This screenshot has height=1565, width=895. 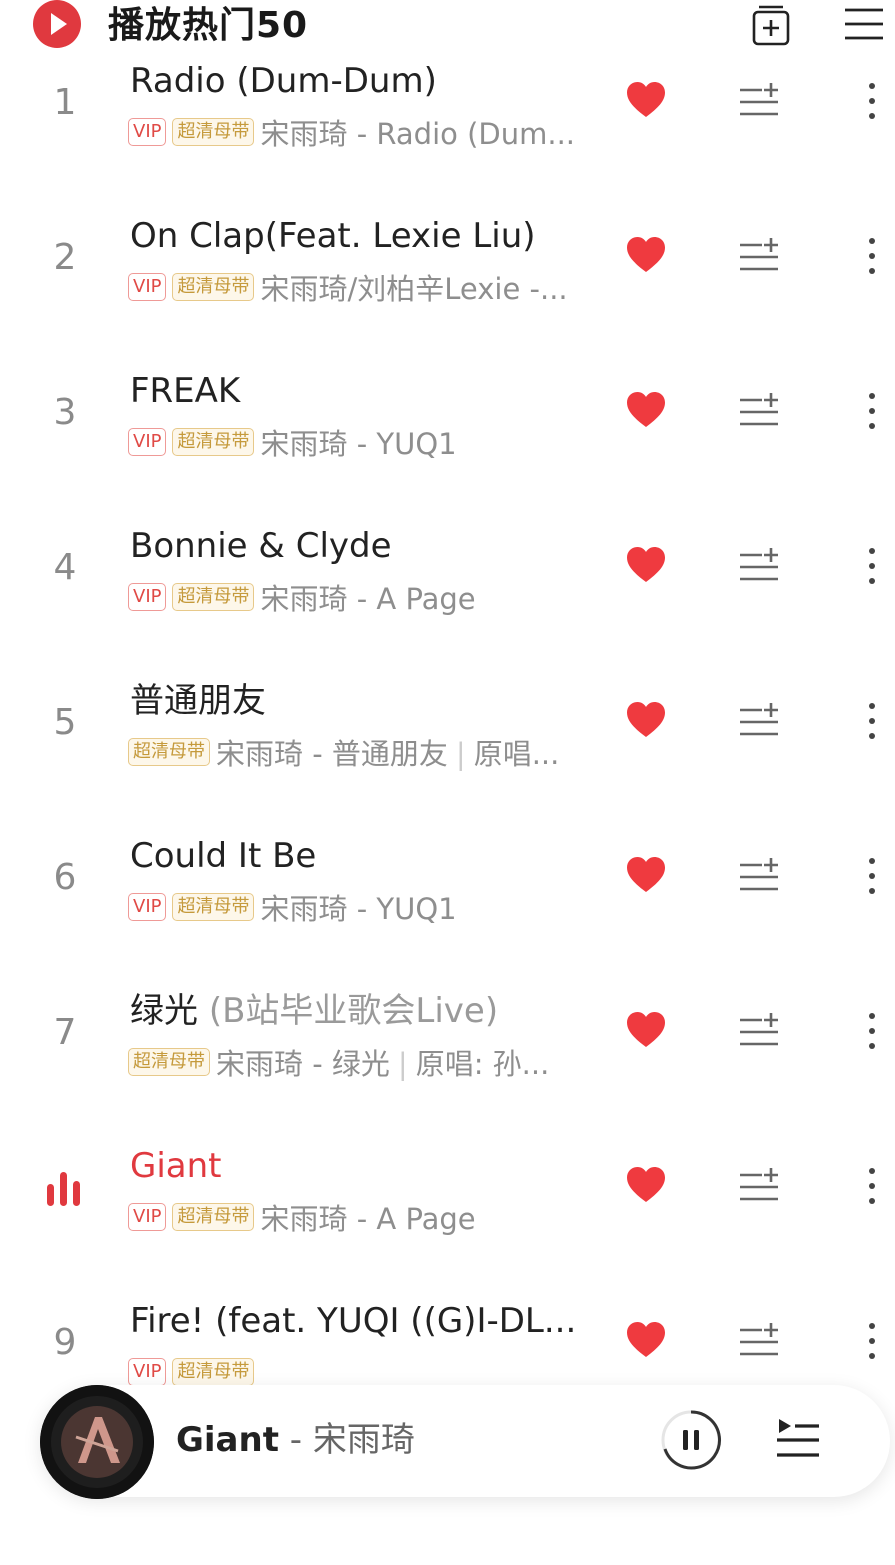 I want to click on song-title: 绿光 (B站毕业歌会Live), so click(x=365, y=1011).